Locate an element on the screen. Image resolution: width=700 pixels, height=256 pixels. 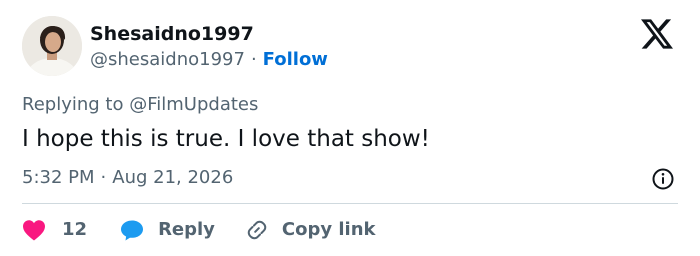
replying-to-prefix: Replying to is located at coordinates (73, 104).